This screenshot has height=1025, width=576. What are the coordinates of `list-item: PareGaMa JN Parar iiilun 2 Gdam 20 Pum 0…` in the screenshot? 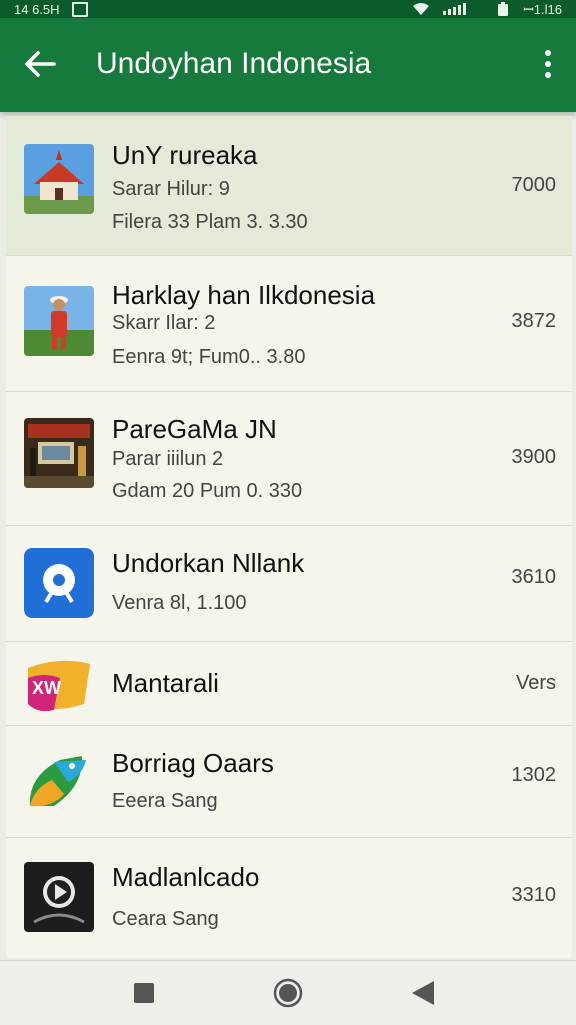 It's located at (289, 459).